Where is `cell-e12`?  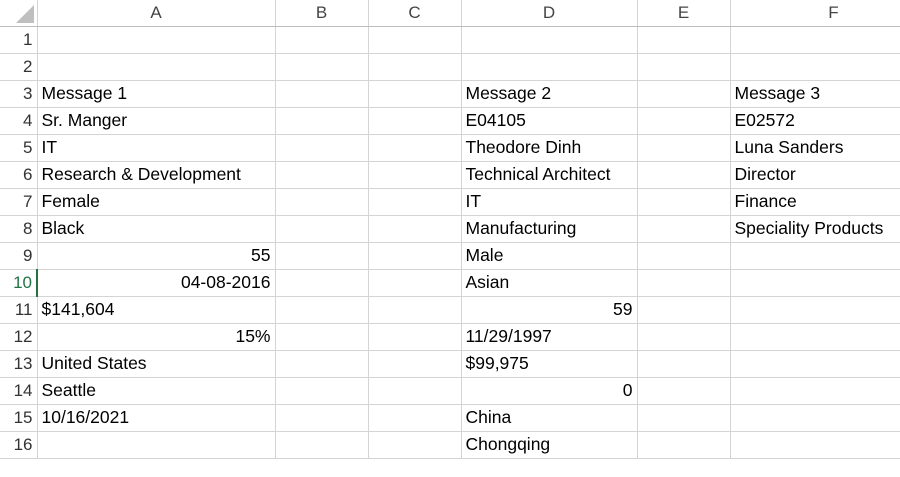 cell-e12 is located at coordinates (684, 337).